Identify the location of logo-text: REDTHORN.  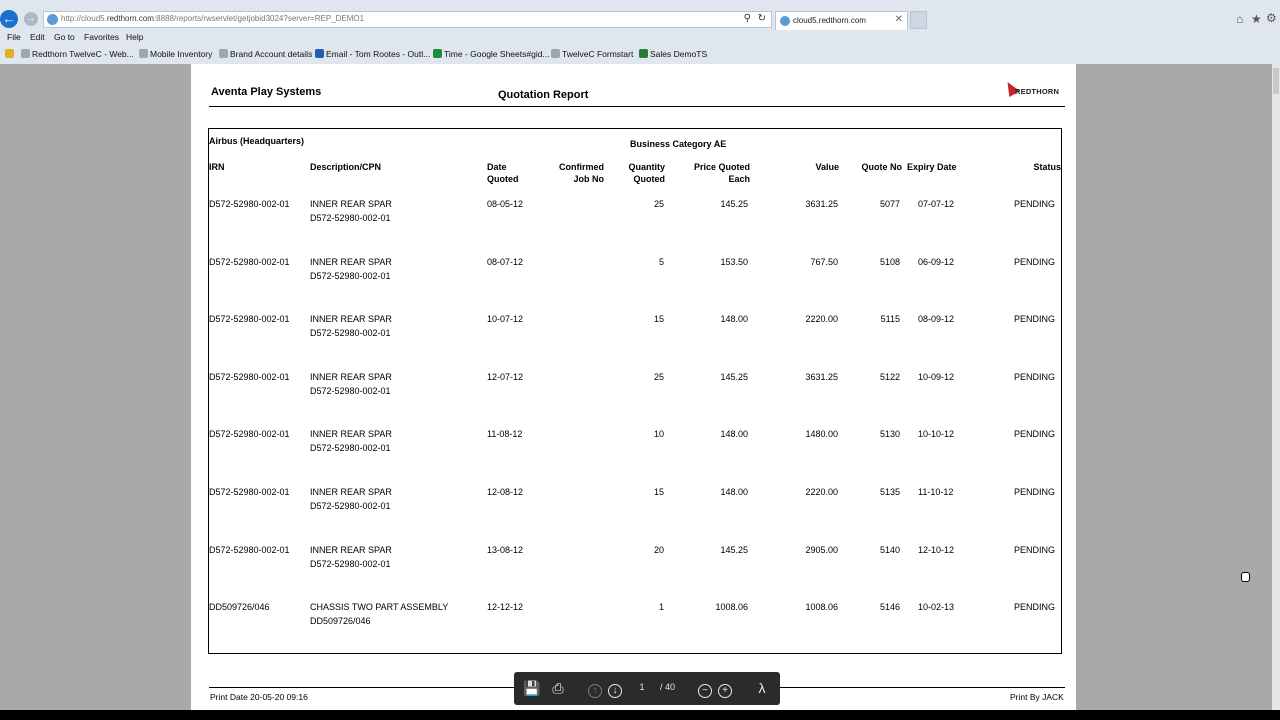
(1037, 91).